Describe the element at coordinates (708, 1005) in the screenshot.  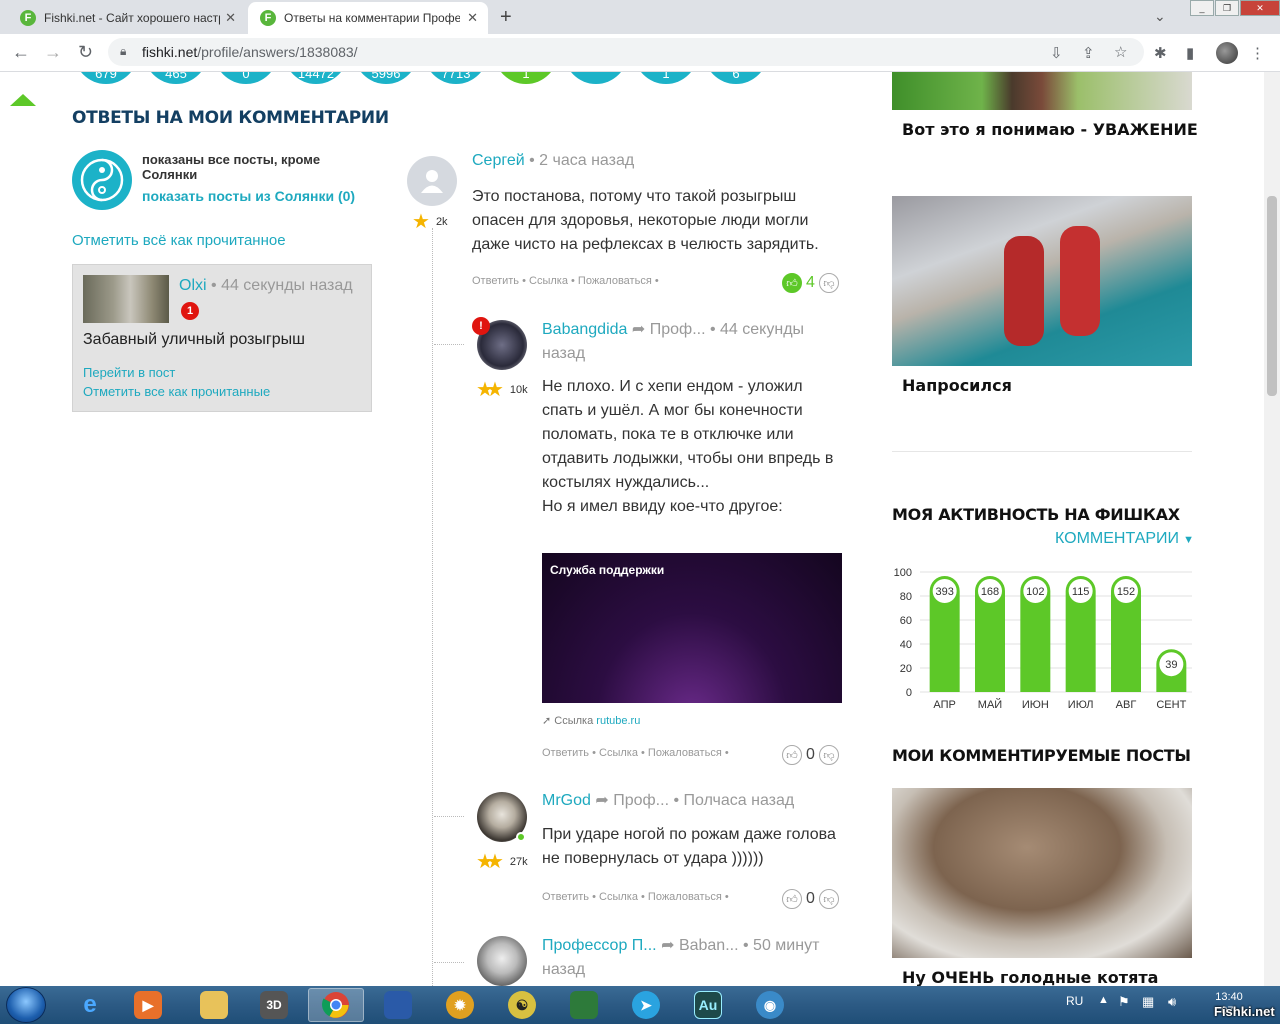
I see `audition-icon: Au` at that location.